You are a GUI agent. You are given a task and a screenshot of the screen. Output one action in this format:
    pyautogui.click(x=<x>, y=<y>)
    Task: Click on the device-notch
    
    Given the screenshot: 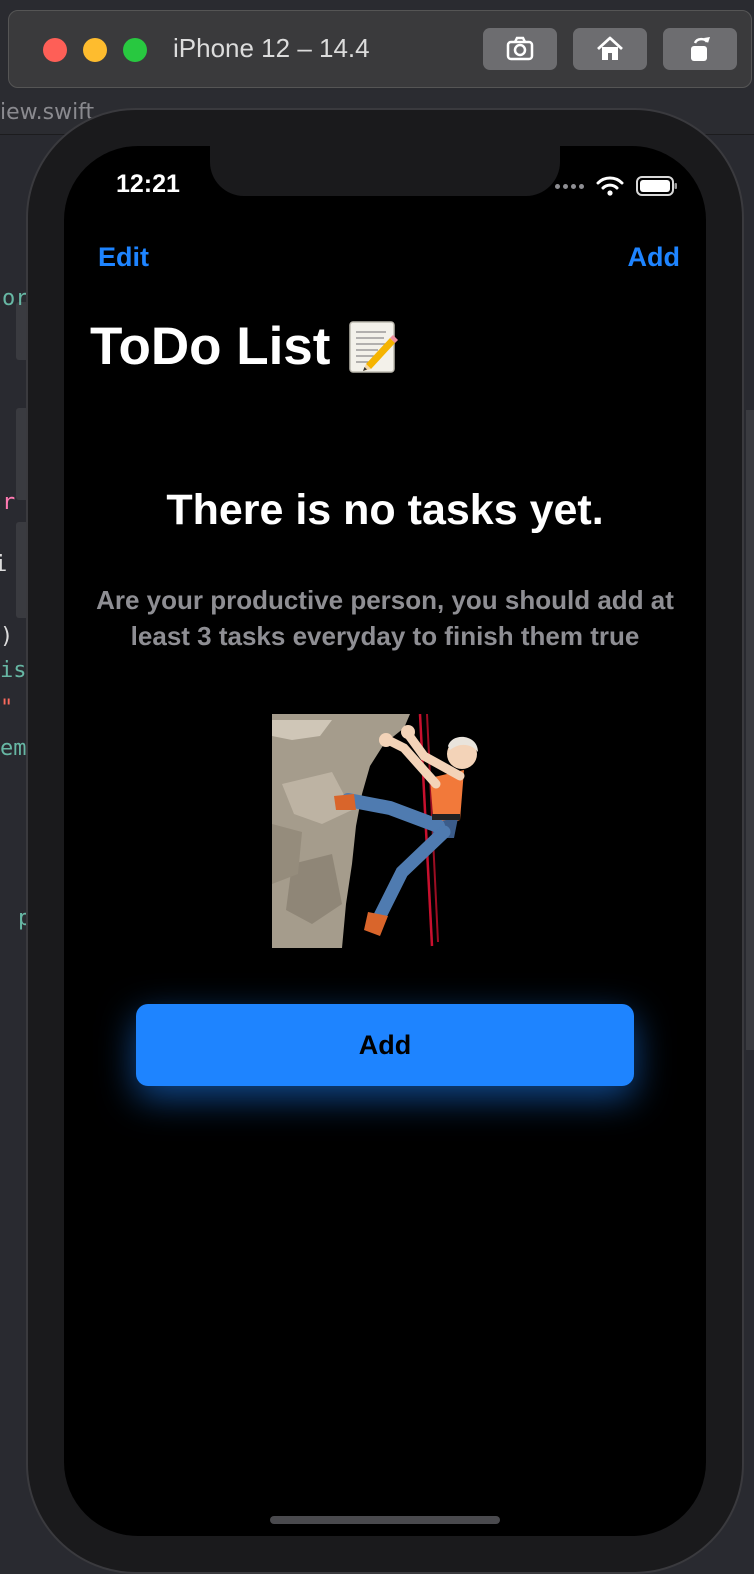 What is the action you would take?
    pyautogui.click(x=385, y=171)
    